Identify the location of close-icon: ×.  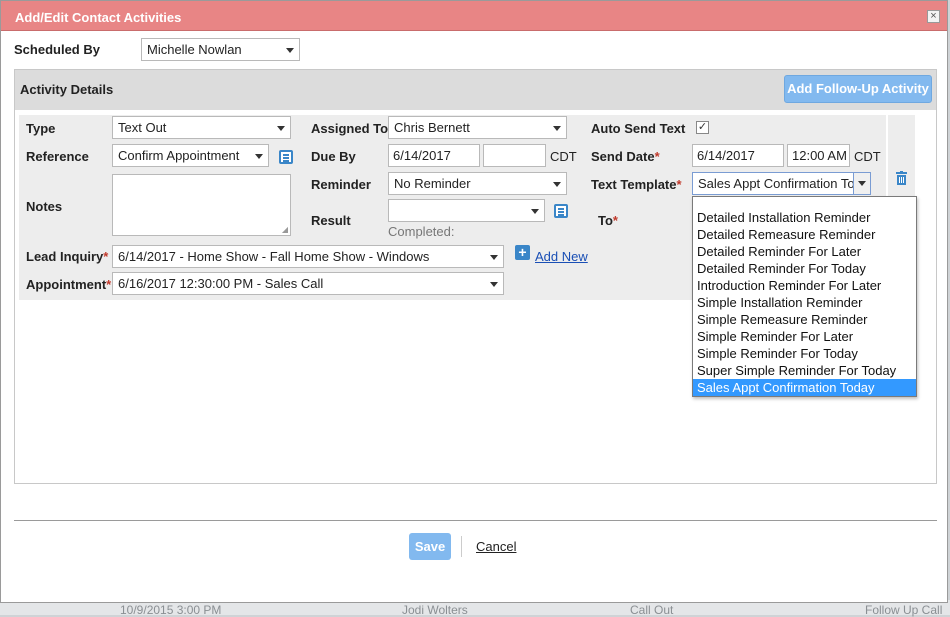
(933, 16).